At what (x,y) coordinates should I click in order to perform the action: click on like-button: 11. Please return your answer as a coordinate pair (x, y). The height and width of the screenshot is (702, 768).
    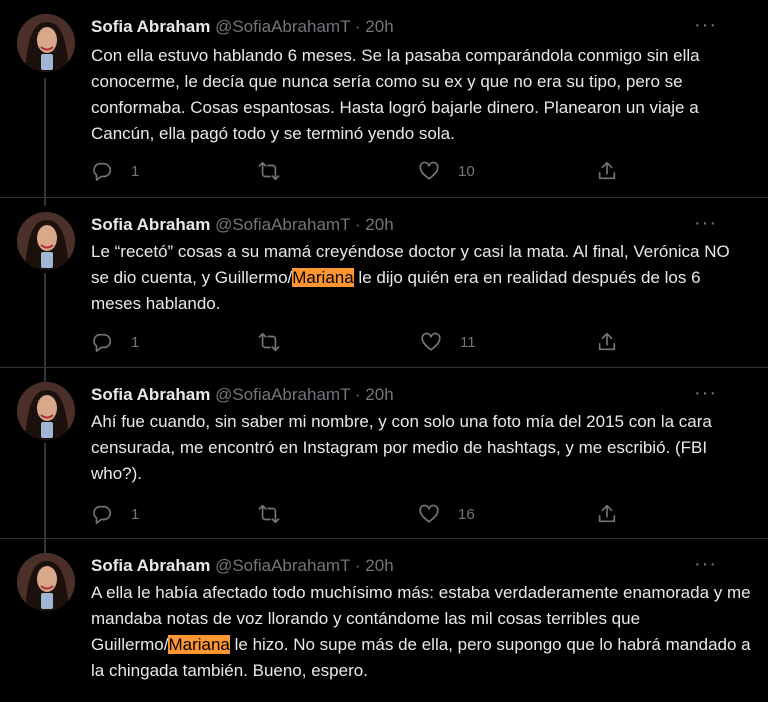
    Looking at the image, I should click on (448, 342).